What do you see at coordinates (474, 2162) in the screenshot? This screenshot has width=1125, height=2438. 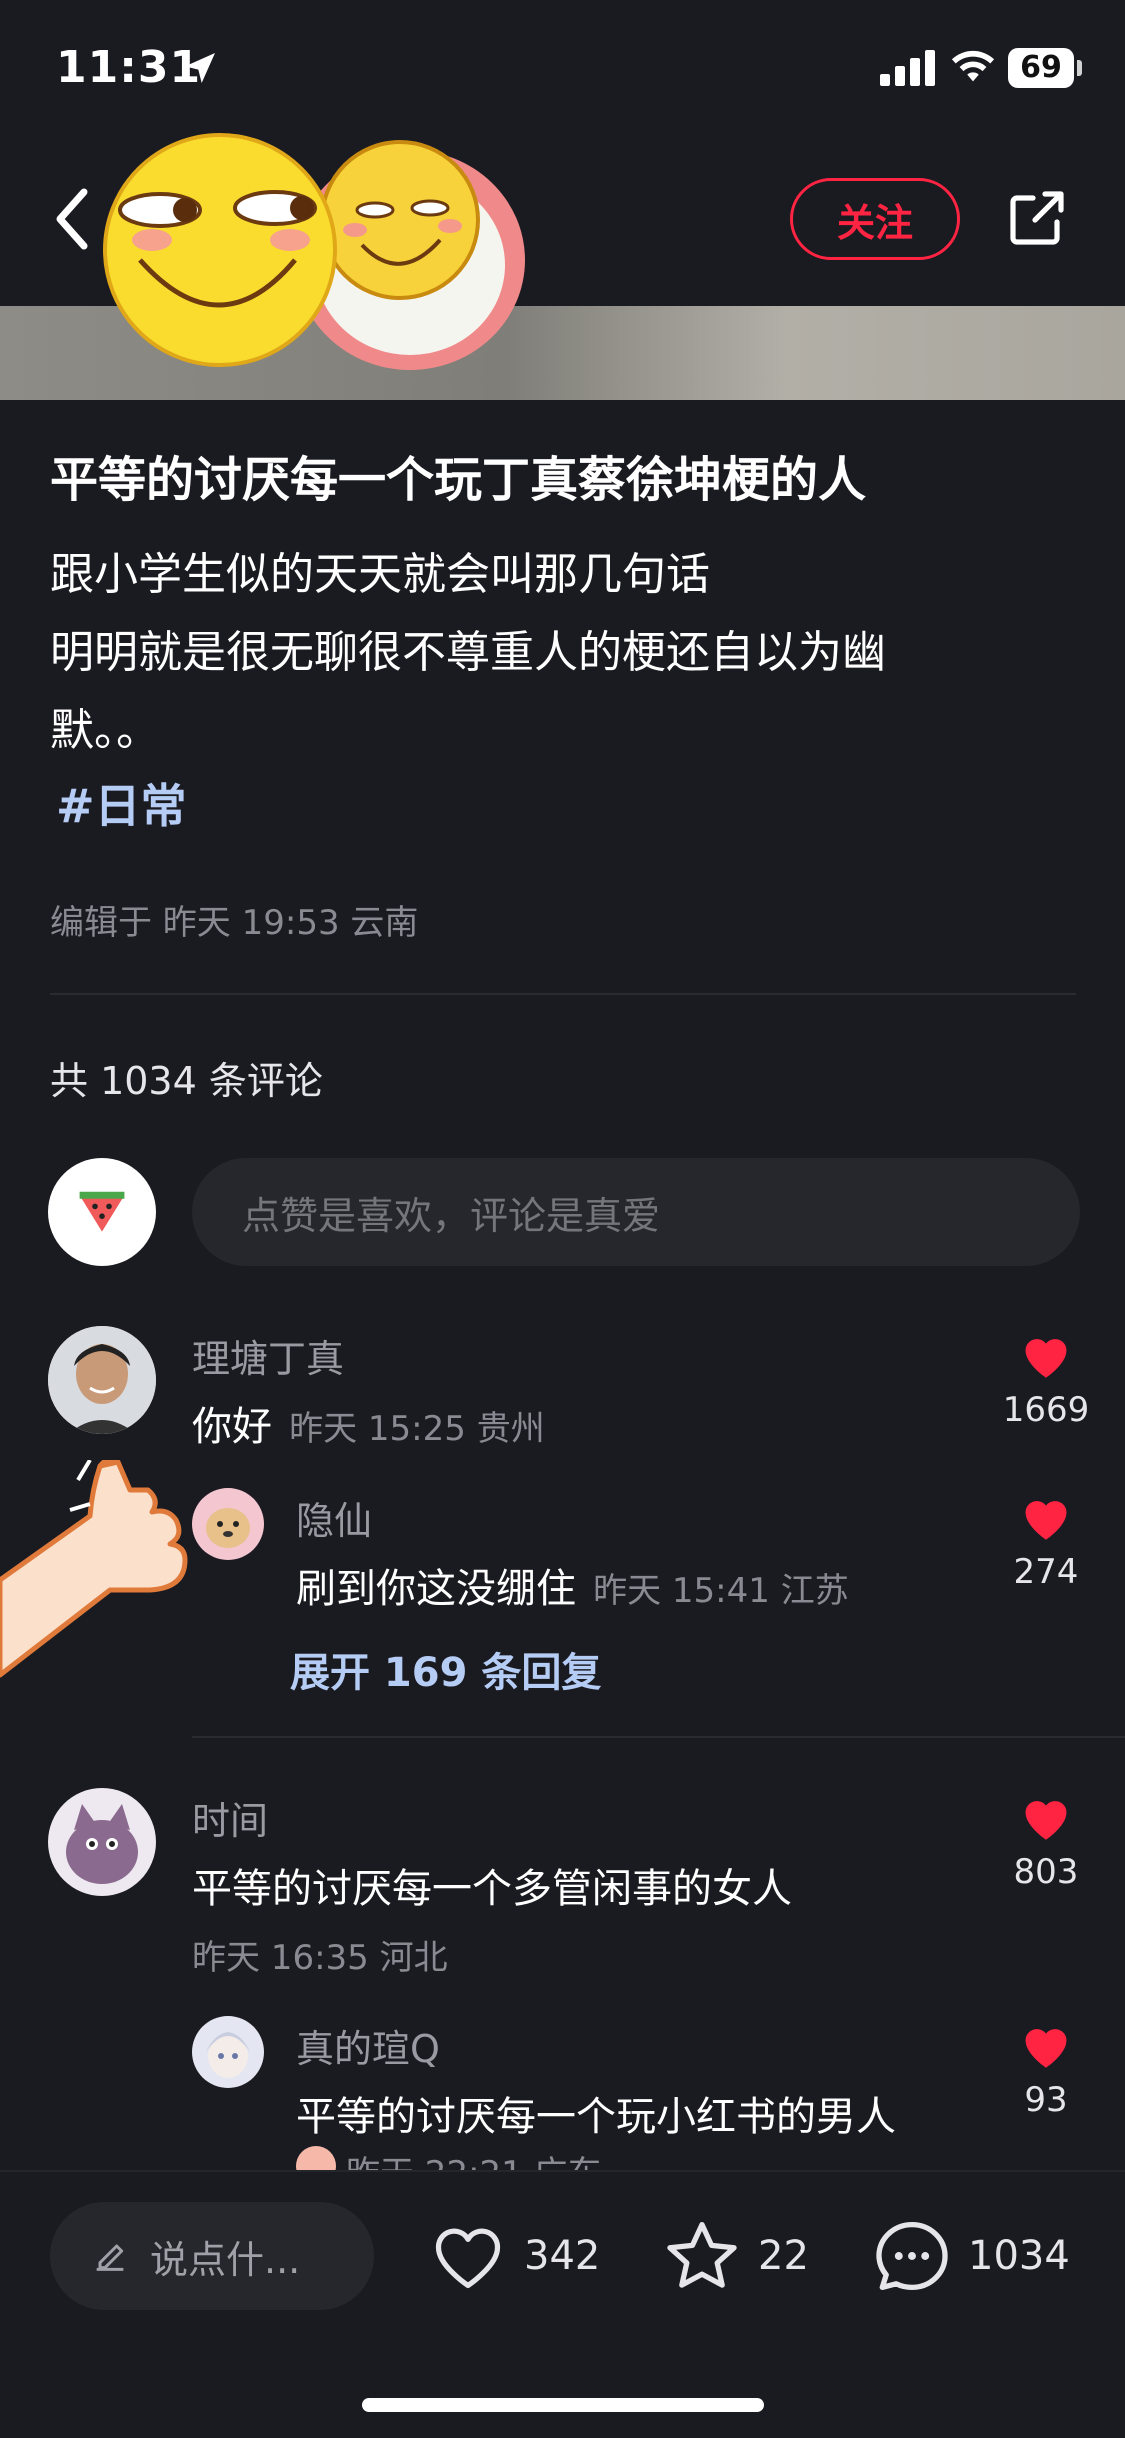 I see `comment-meta-text: 昨天 22:21 广东` at bounding box center [474, 2162].